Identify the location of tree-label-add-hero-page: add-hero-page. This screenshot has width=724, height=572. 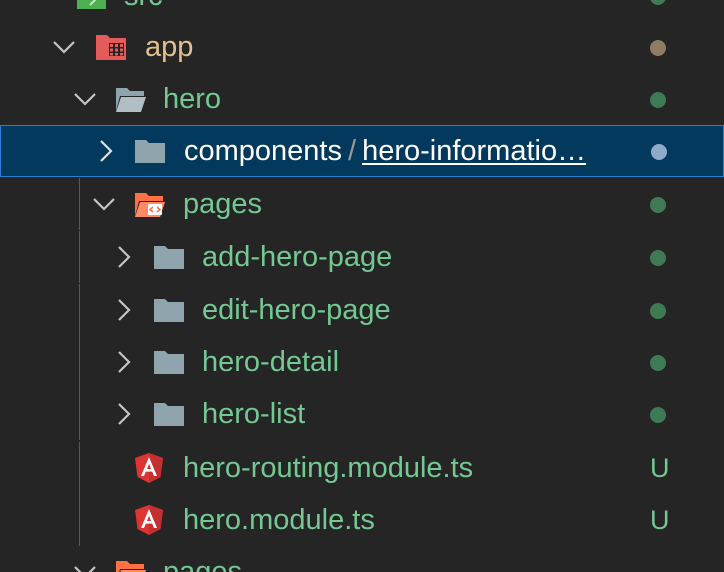
(297, 257).